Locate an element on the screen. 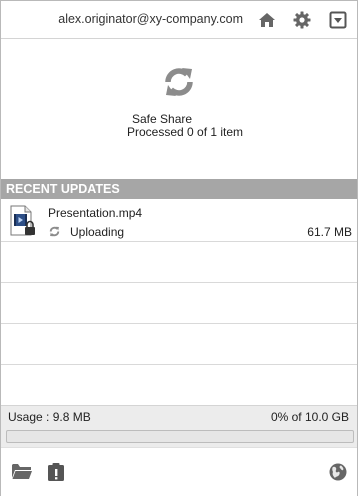 The height and width of the screenshot is (496, 358). file-status: Uploading is located at coordinates (97, 232).